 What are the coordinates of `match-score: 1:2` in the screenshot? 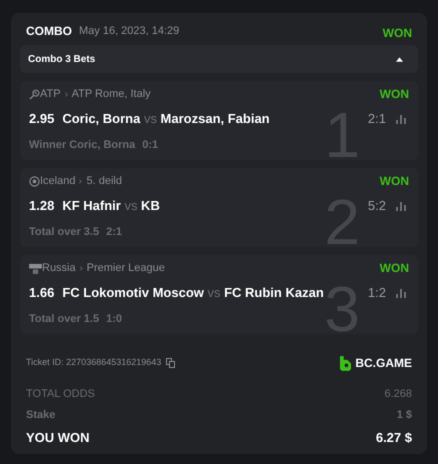 It's located at (377, 293).